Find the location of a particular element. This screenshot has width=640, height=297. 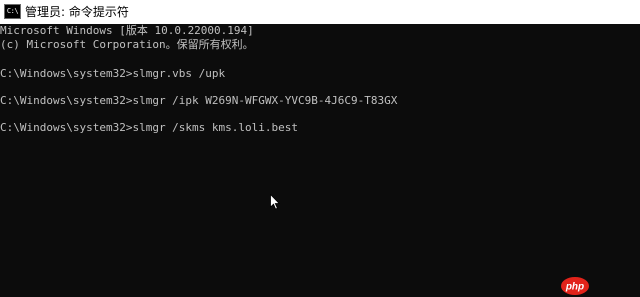

window-title: 管理员: 命令提示符 is located at coordinates (77, 12).